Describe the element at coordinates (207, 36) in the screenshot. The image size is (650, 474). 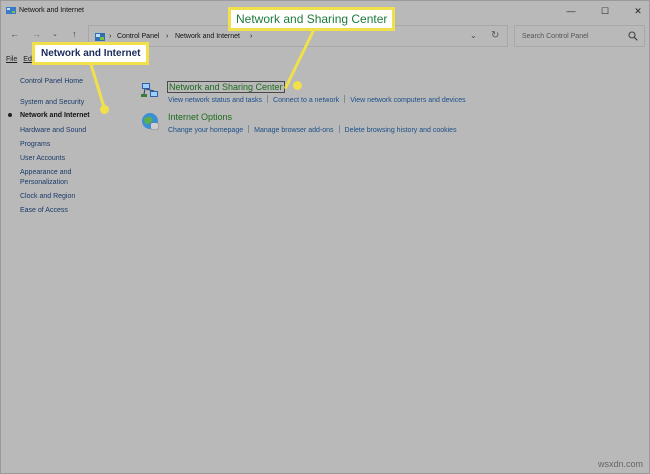
I see `breadcrumb-network-and-internet: Network and Internet` at that location.